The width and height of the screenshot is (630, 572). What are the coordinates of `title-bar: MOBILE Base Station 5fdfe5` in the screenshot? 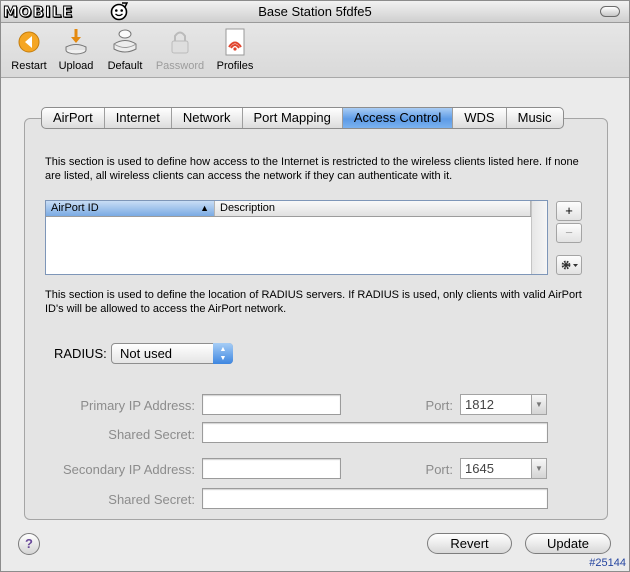 It's located at (315, 12).